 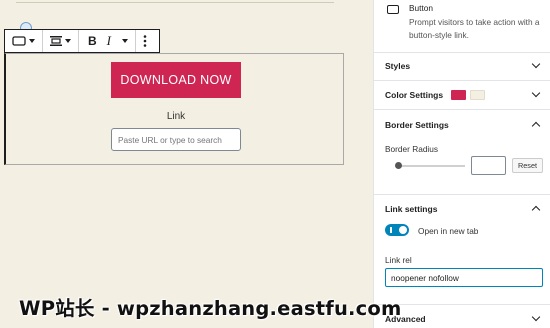 I want to click on more-options-button, so click(x=145, y=41).